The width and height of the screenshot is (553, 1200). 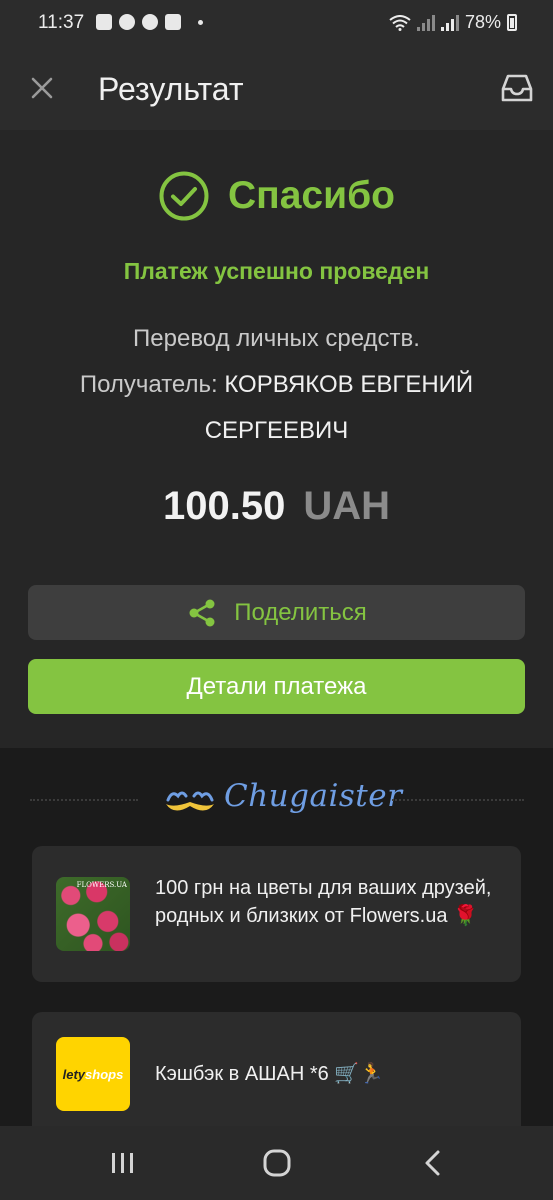 I want to click on flowers-ua-thumbnail: FLOWERS.UA, so click(x=93, y=914).